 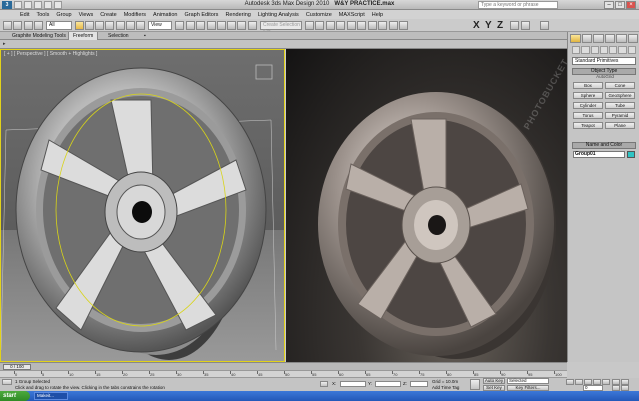 What do you see at coordinates (632, 38) in the screenshot?
I see `utilities-tab-icon` at bounding box center [632, 38].